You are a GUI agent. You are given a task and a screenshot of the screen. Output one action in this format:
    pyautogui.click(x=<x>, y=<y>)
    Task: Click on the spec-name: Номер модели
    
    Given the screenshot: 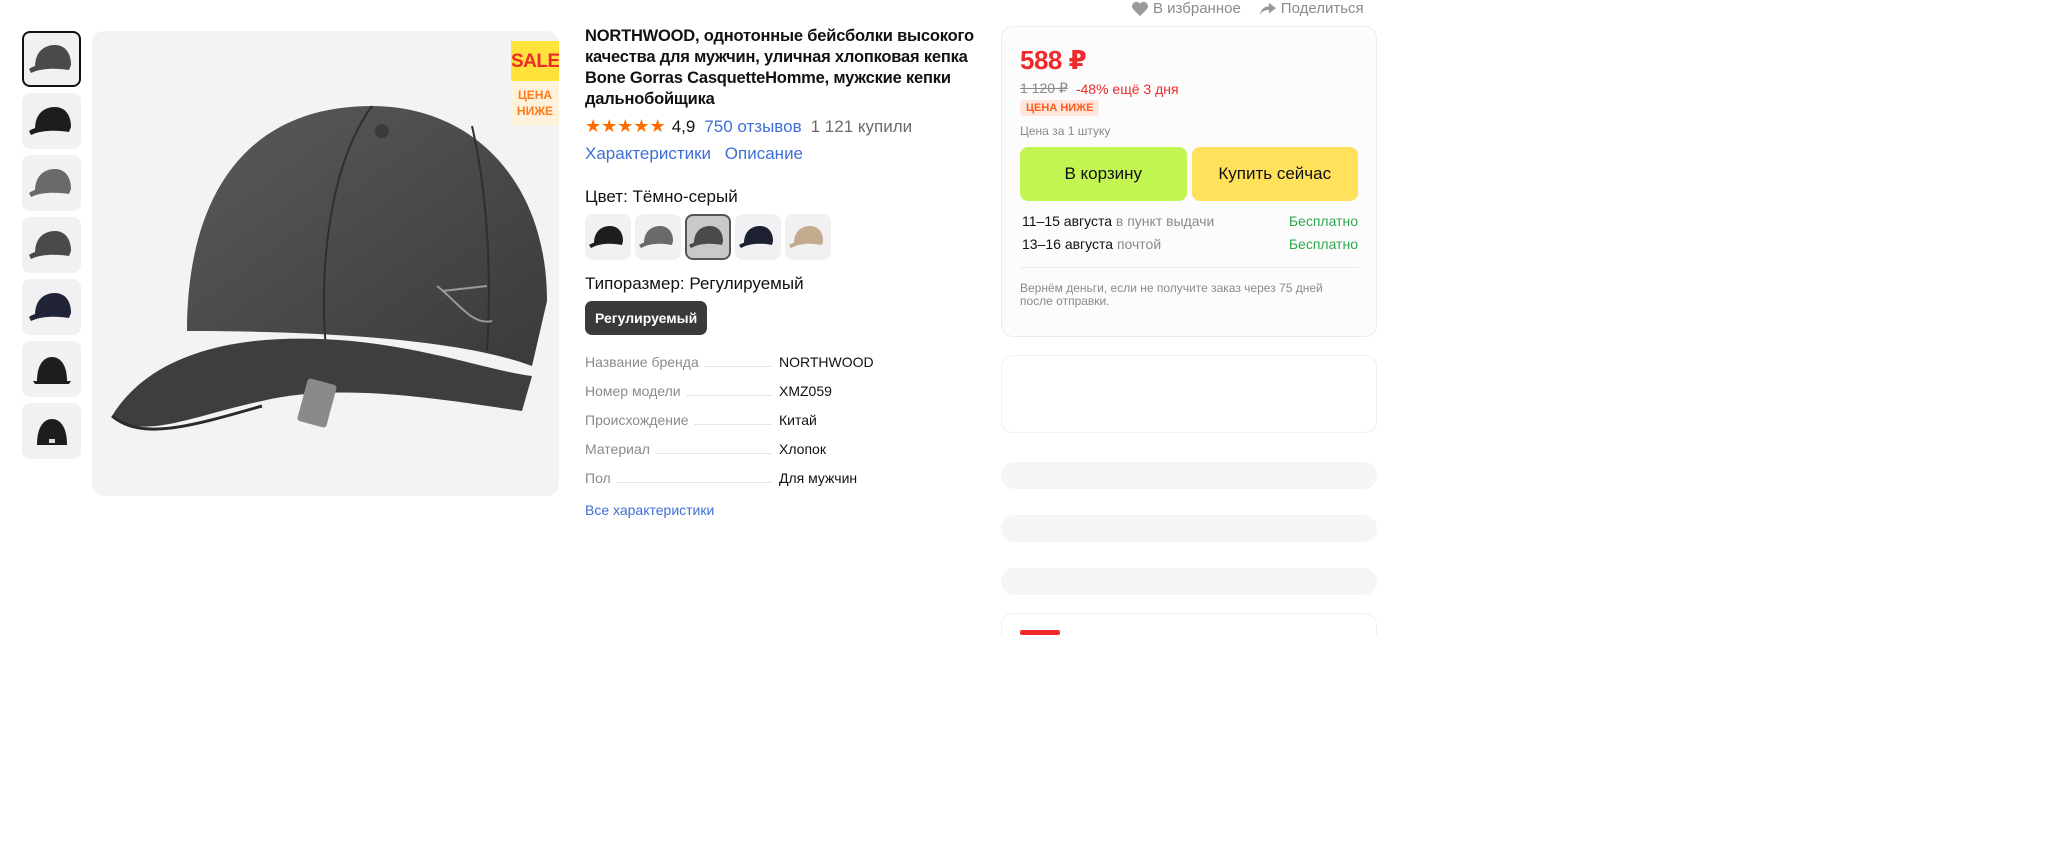 What is the action you would take?
    pyautogui.click(x=633, y=391)
    